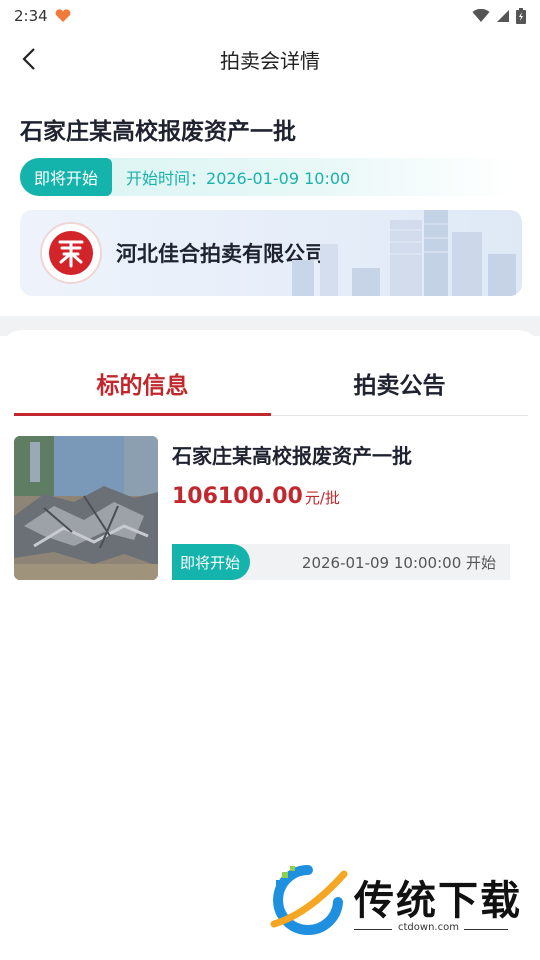 Image resolution: width=540 pixels, height=960 pixels. I want to click on battery-icon, so click(521, 16).